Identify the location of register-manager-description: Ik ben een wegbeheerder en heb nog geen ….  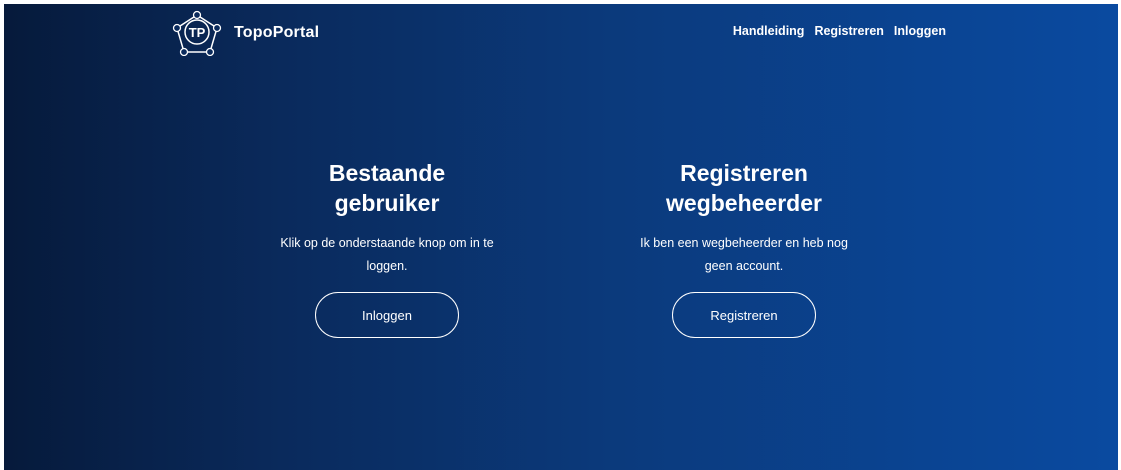
(744, 254).